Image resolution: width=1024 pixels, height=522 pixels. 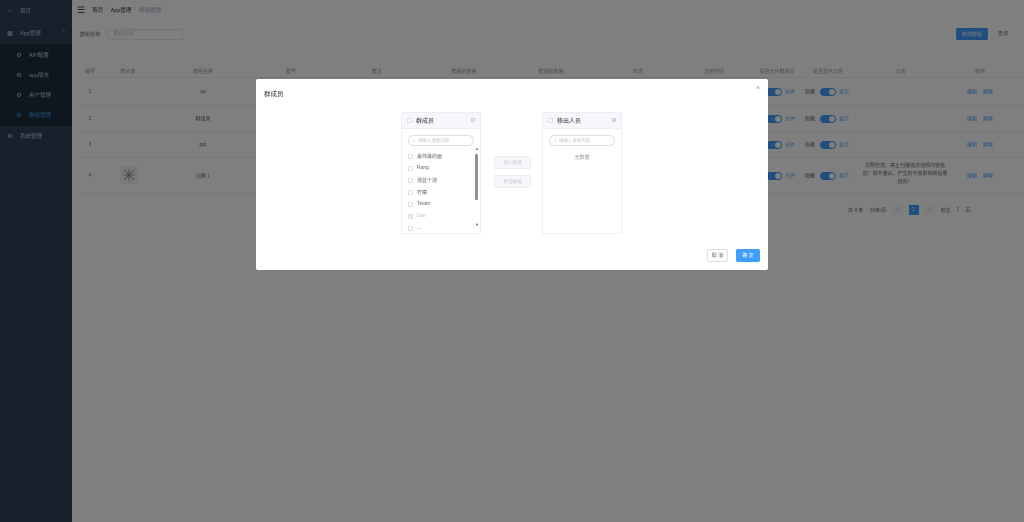 I want to click on panel-header: 群成员 0/, so click(x=441, y=121).